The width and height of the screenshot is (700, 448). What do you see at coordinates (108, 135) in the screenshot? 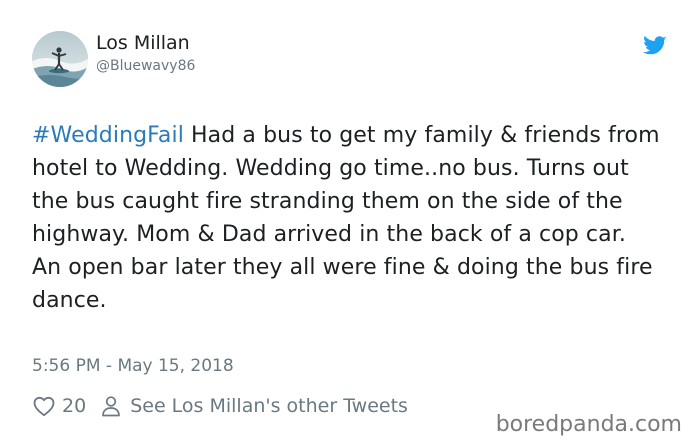
I see `hashtag-link: #WeddingFail` at bounding box center [108, 135].